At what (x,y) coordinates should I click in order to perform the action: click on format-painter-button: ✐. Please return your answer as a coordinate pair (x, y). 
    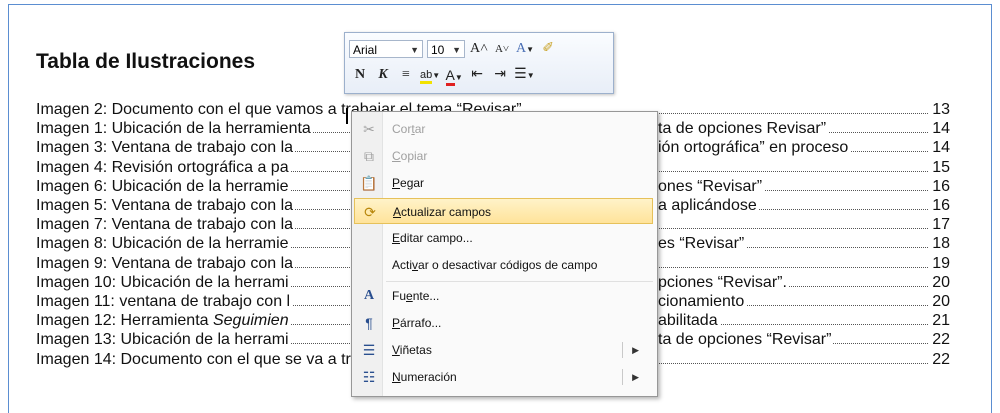
    Looking at the image, I should click on (548, 49).